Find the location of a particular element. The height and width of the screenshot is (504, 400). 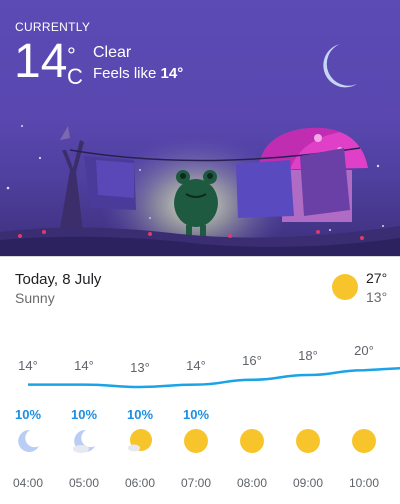

bare-tree is located at coordinates (71, 183).